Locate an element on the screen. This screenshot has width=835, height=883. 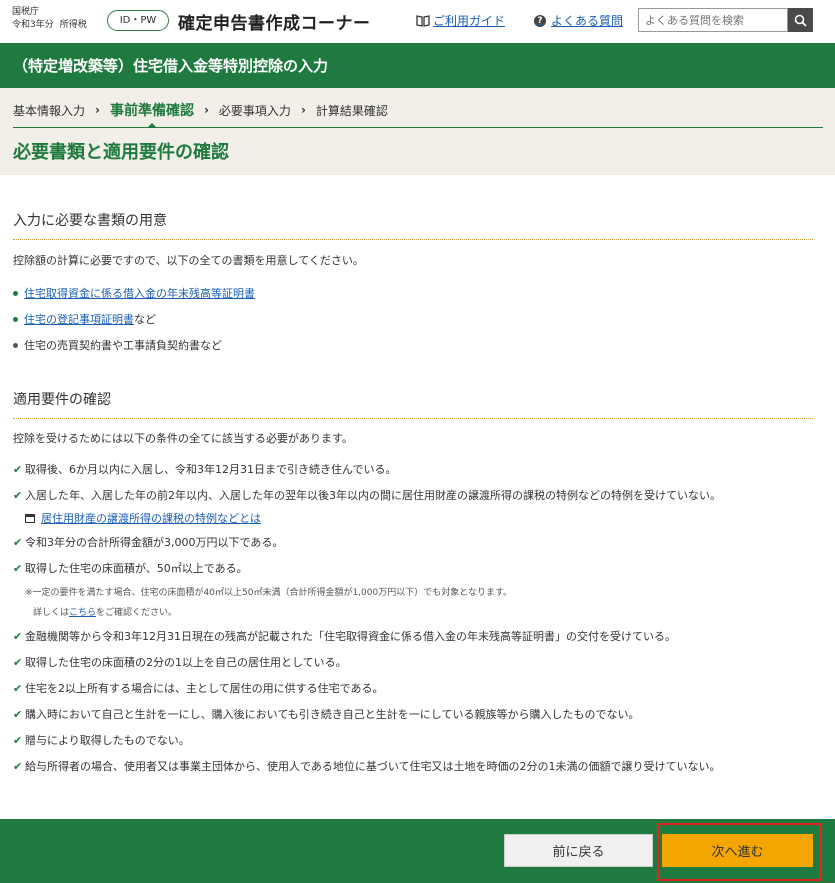
requirement-text: 取得した住宅の床面積が、50㎡以上である。 is located at coordinates (136, 568).